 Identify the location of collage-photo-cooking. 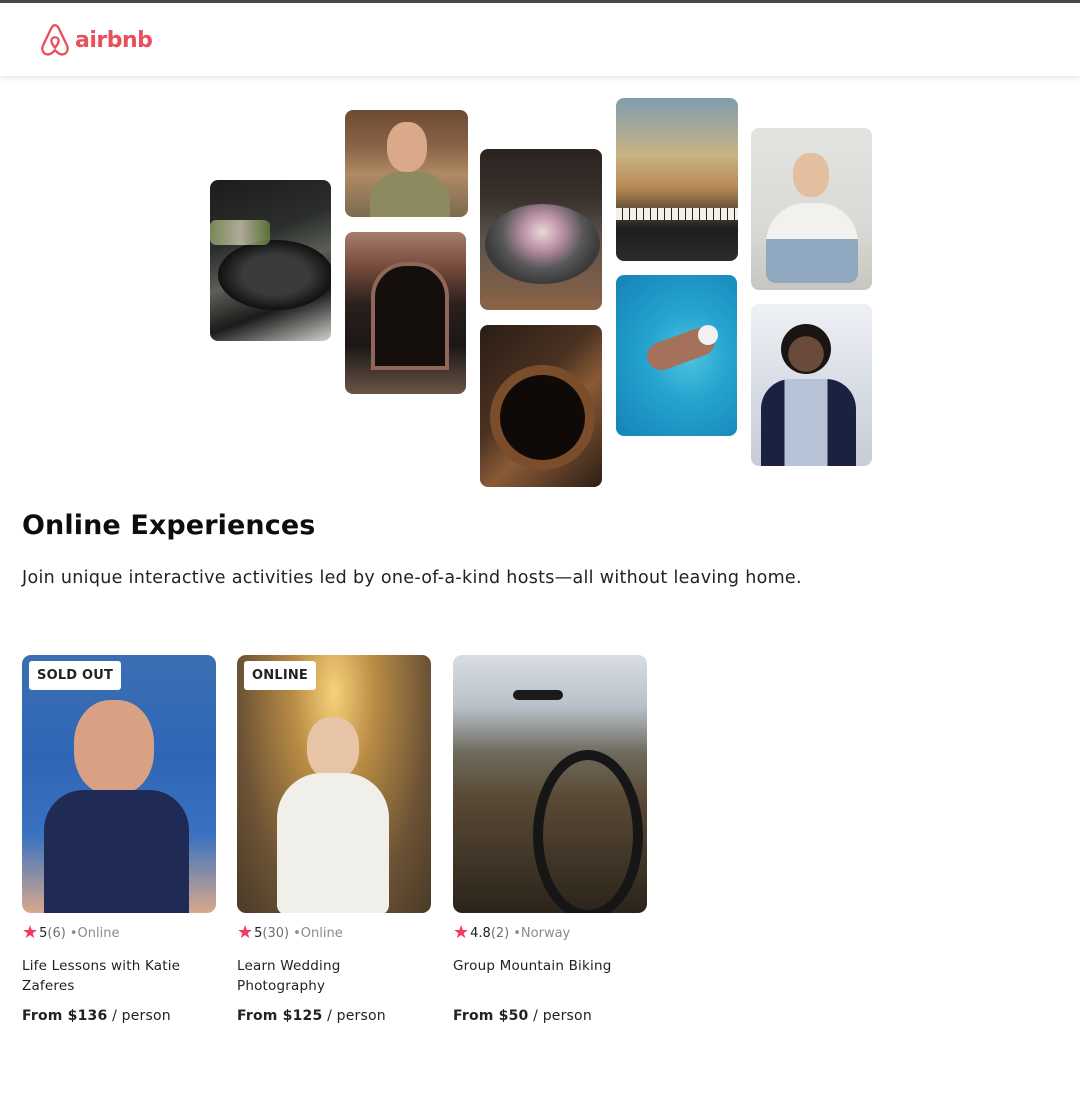
(270, 260).